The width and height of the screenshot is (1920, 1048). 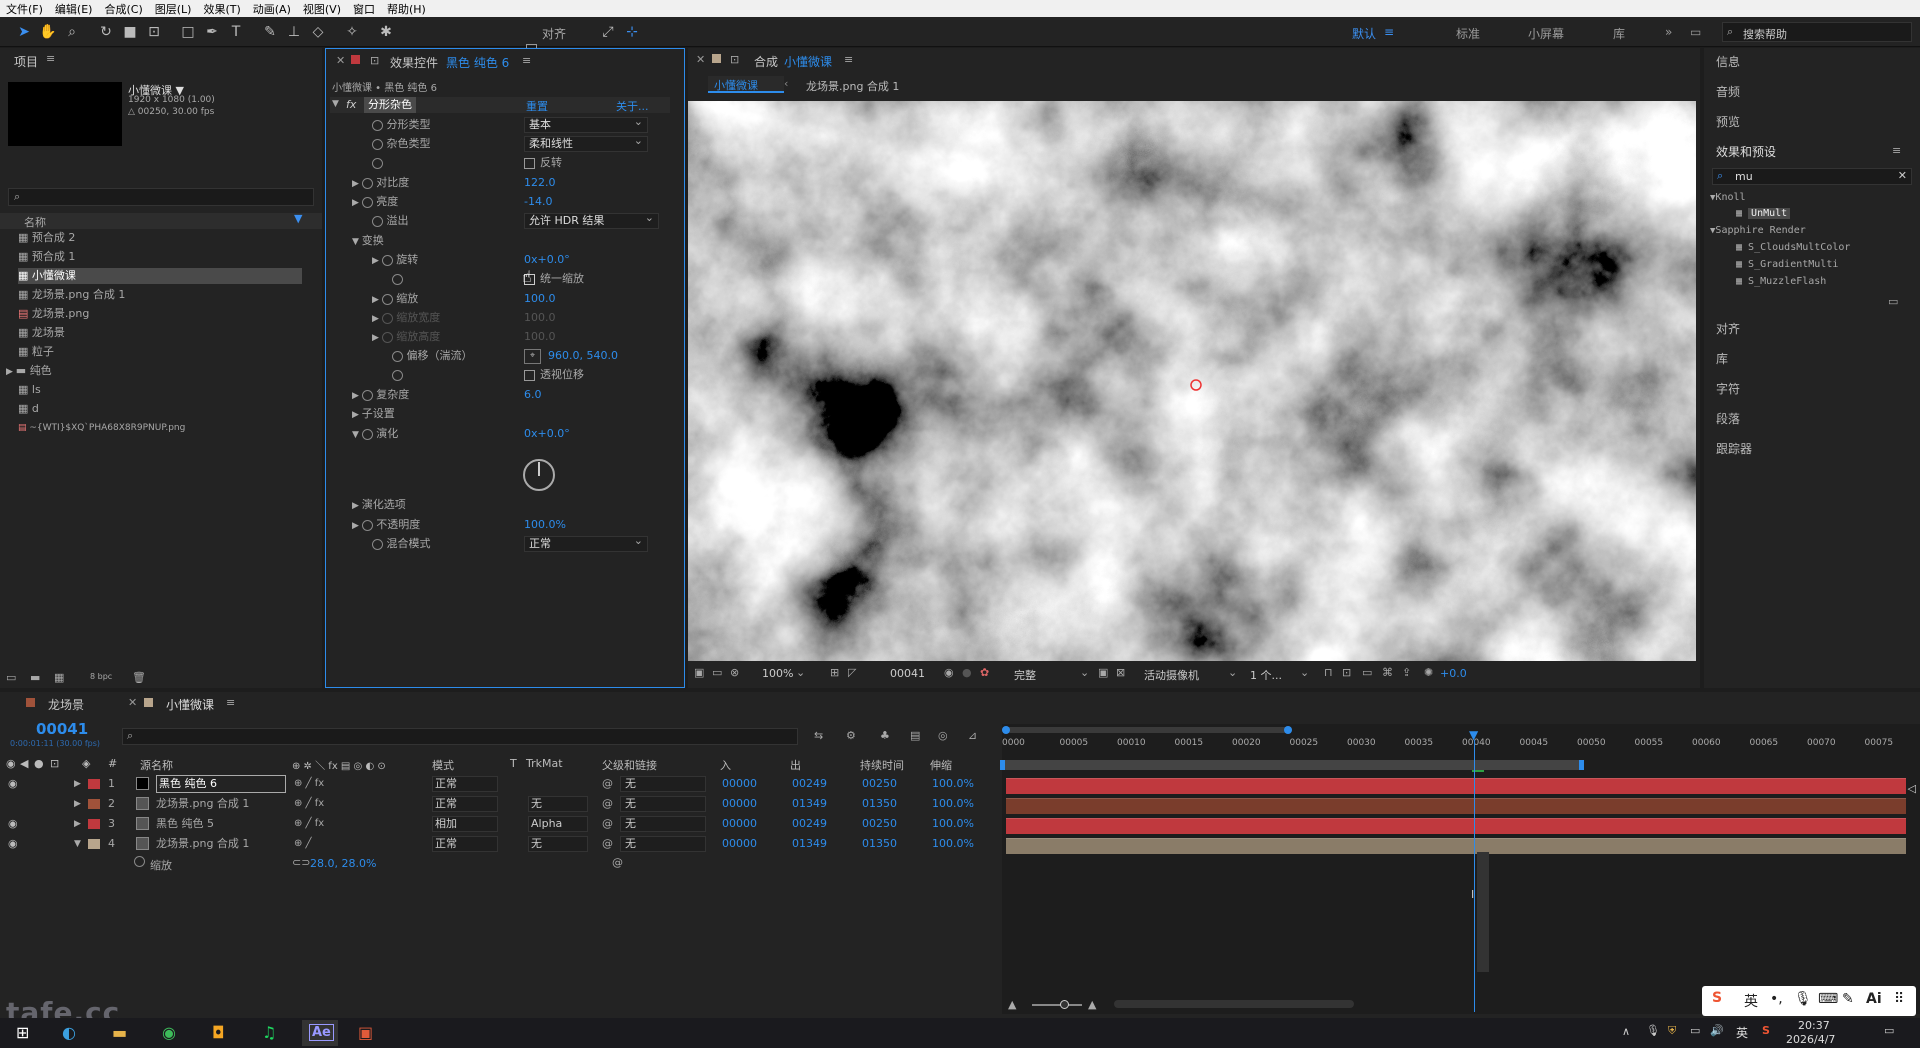 I want to click on duration-value: 00250, so click(x=879, y=784).